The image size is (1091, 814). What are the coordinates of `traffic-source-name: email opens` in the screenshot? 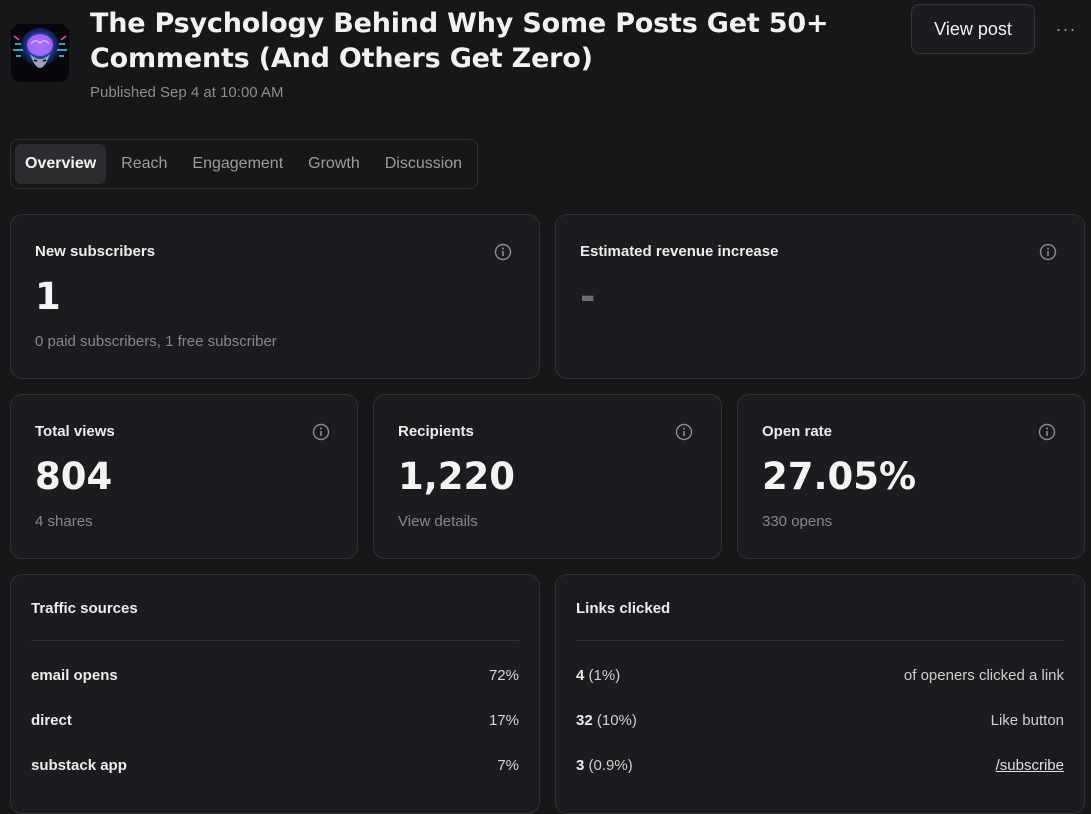 It's located at (74, 675).